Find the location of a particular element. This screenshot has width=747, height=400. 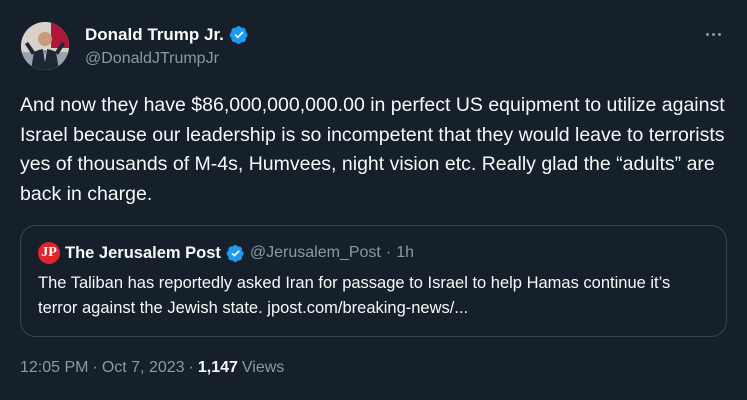

avatar is located at coordinates (45, 46).